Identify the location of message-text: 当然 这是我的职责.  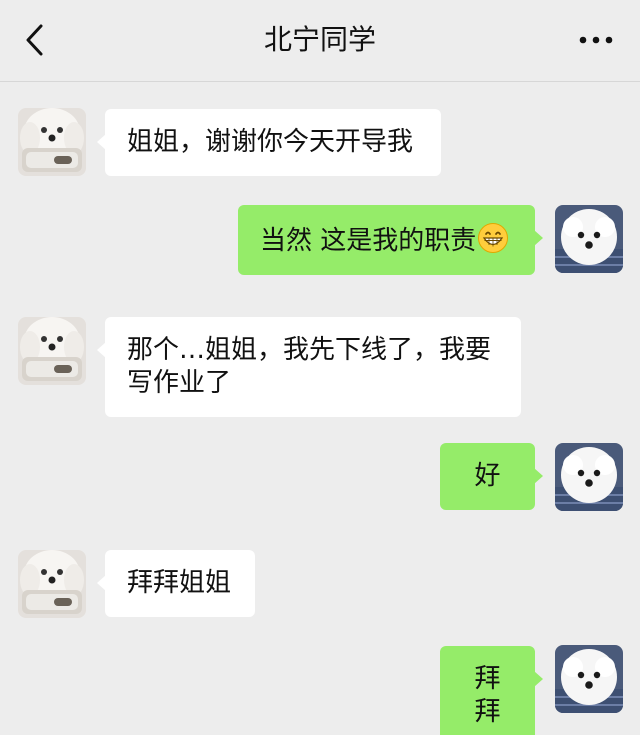
(368, 241).